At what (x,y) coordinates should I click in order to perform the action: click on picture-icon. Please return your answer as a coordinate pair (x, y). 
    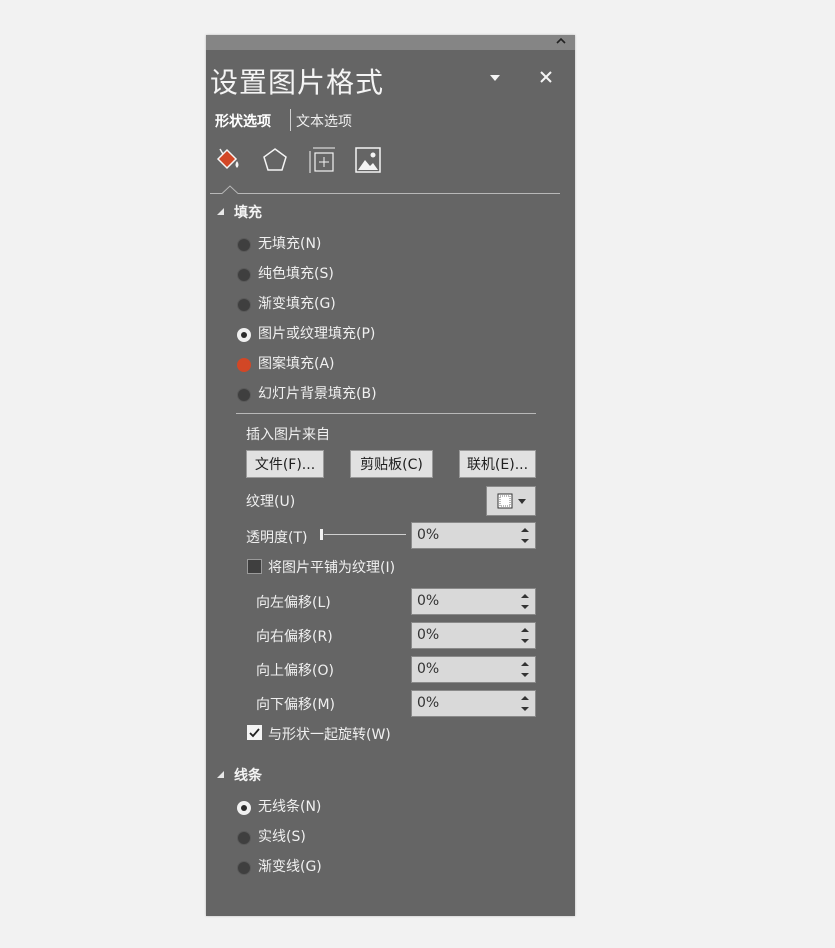
    Looking at the image, I should click on (368, 160).